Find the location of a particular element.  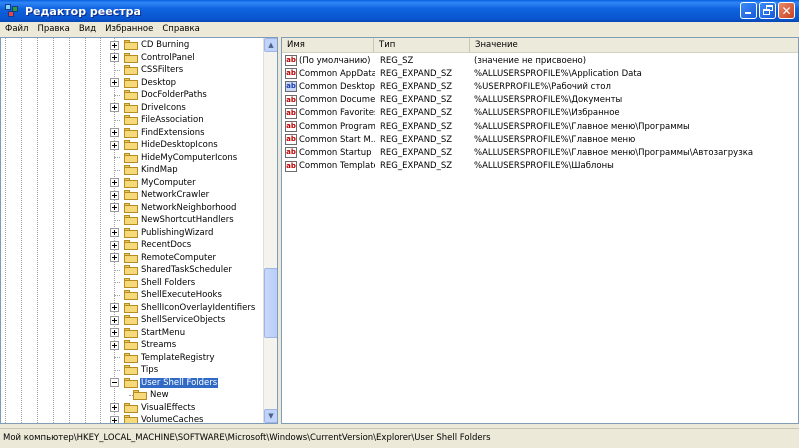

tree-item-label: VolumeCaches is located at coordinates (172, 419).